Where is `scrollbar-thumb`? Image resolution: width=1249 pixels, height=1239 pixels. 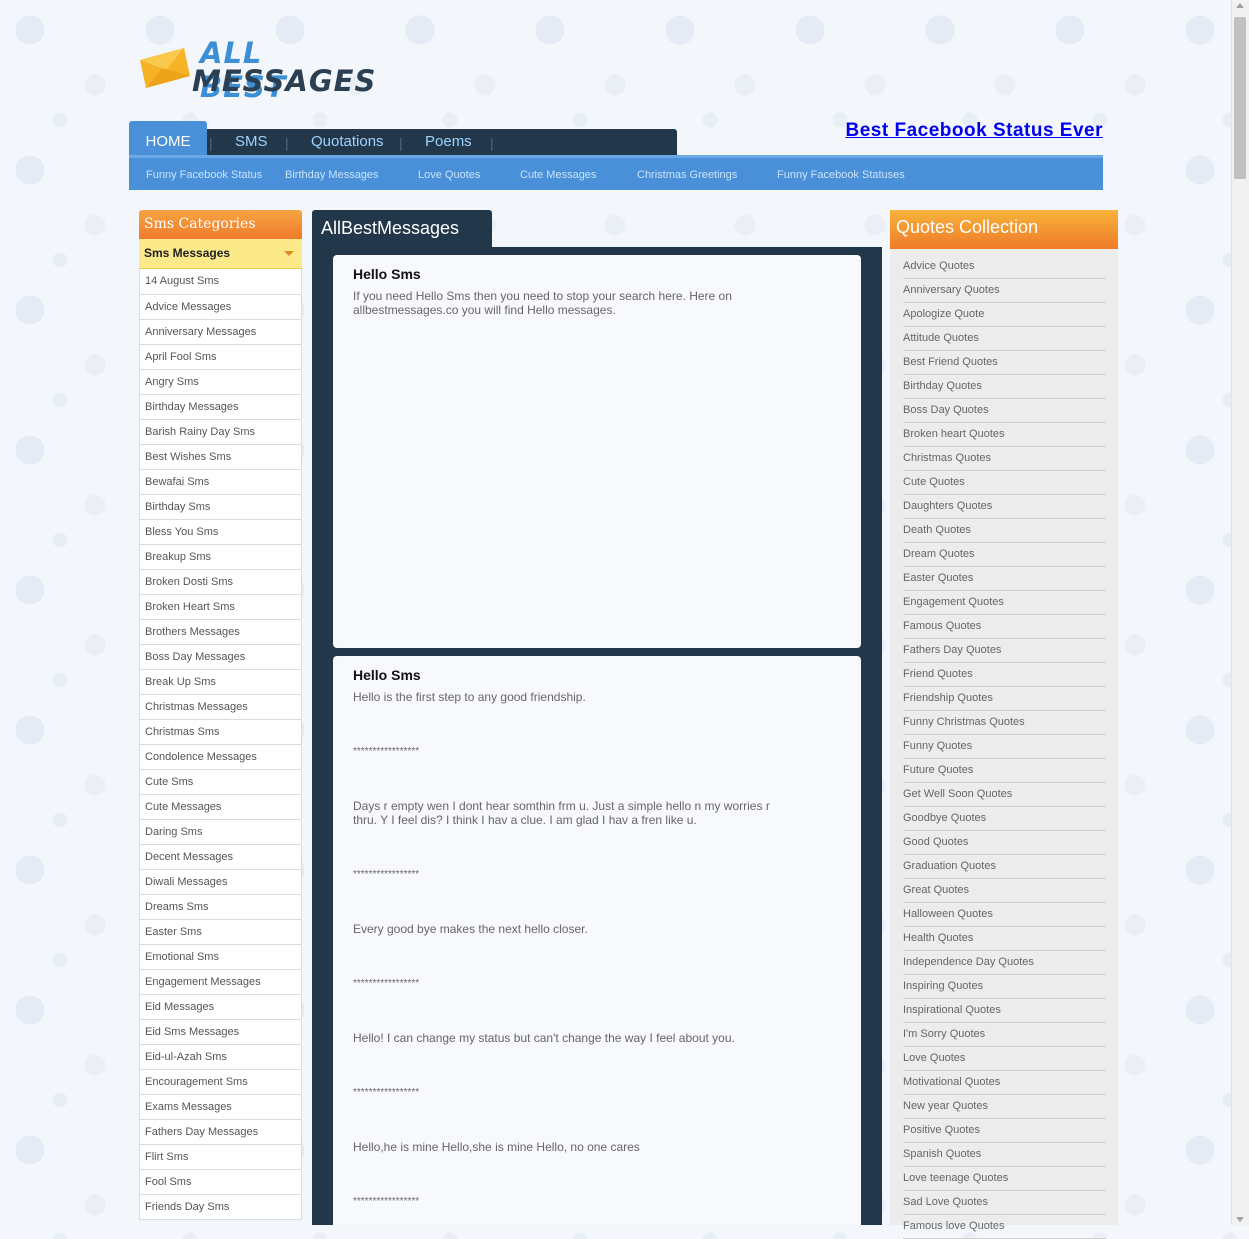
scrollbar-thumb is located at coordinates (1240, 98).